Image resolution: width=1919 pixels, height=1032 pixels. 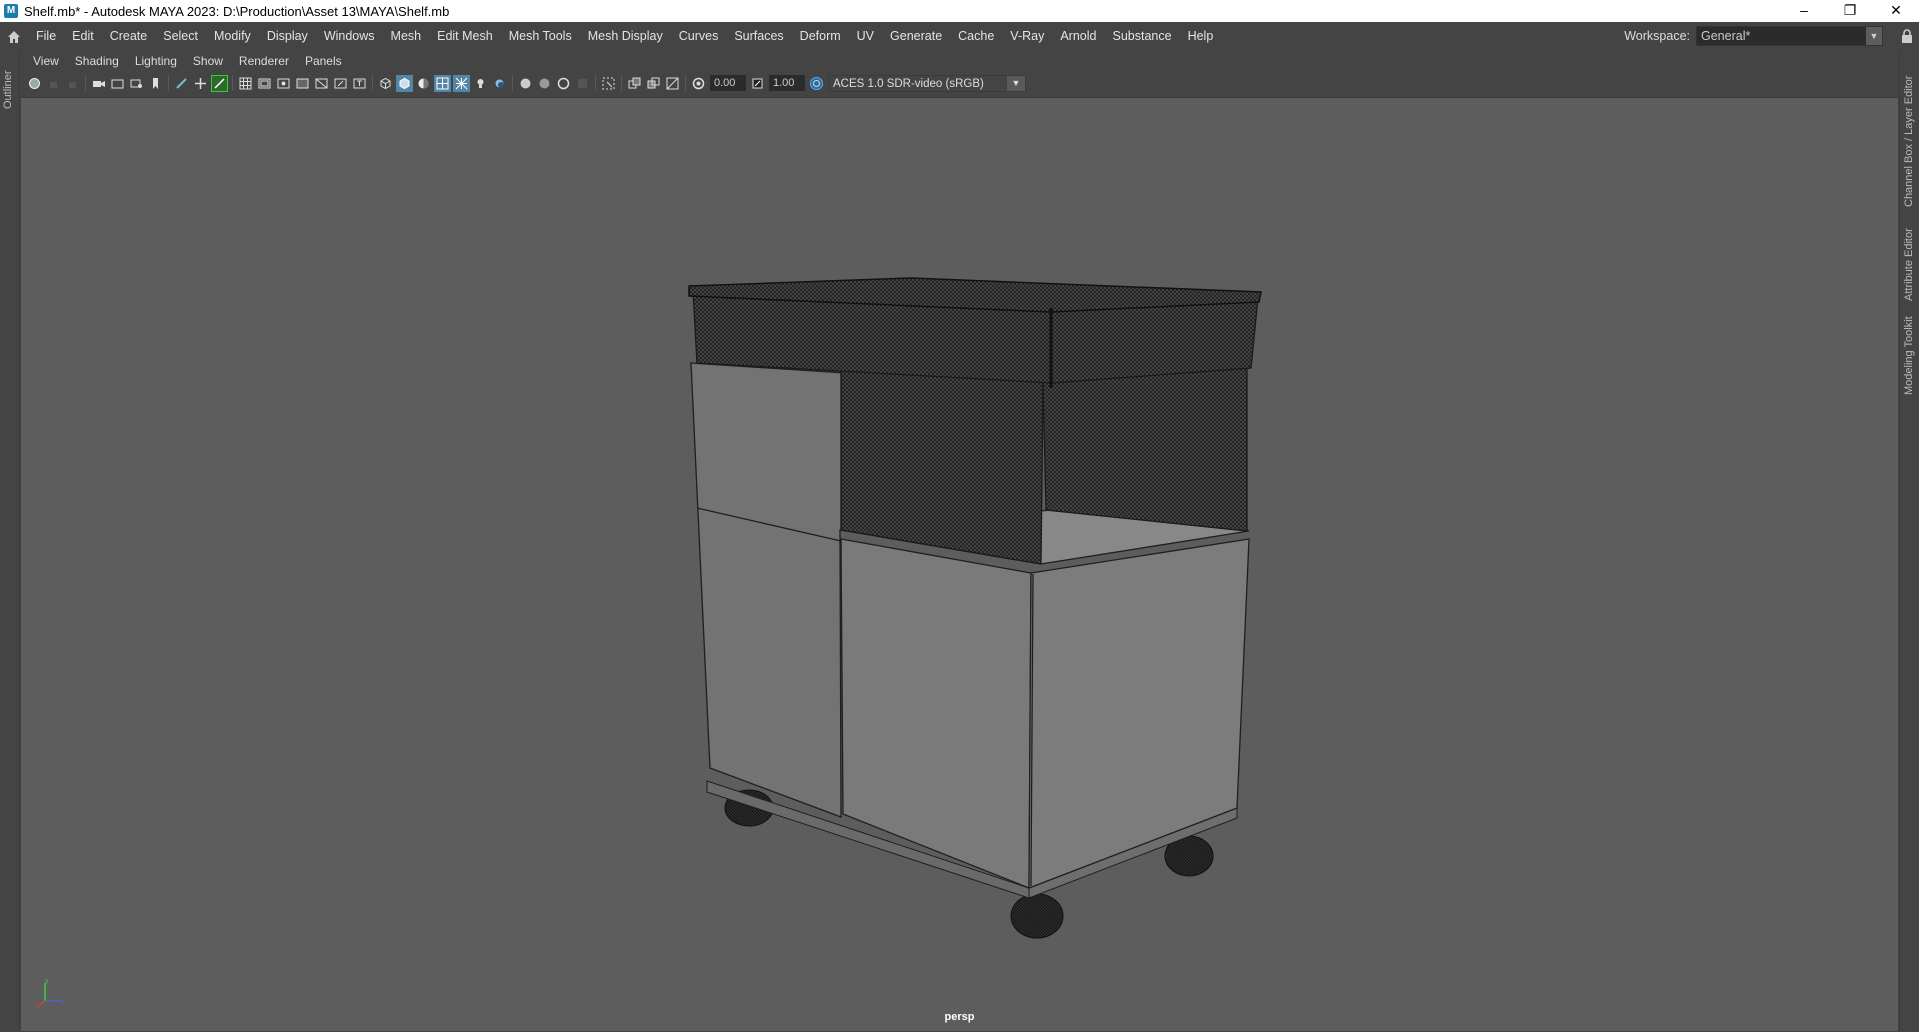 I want to click on panel-menu-renderer: Renderer, so click(x=264, y=61).